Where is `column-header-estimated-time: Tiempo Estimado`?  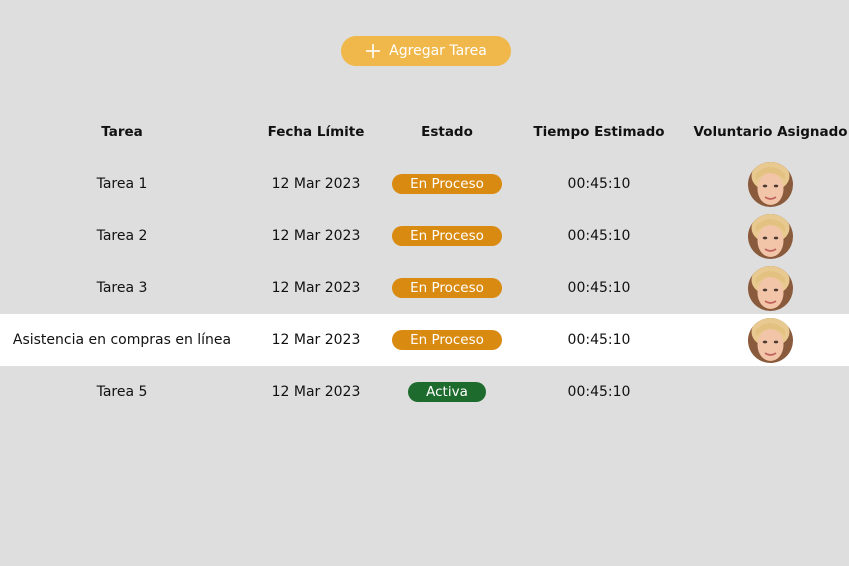
column-header-estimated-time: Tiempo Estimado is located at coordinates (599, 132).